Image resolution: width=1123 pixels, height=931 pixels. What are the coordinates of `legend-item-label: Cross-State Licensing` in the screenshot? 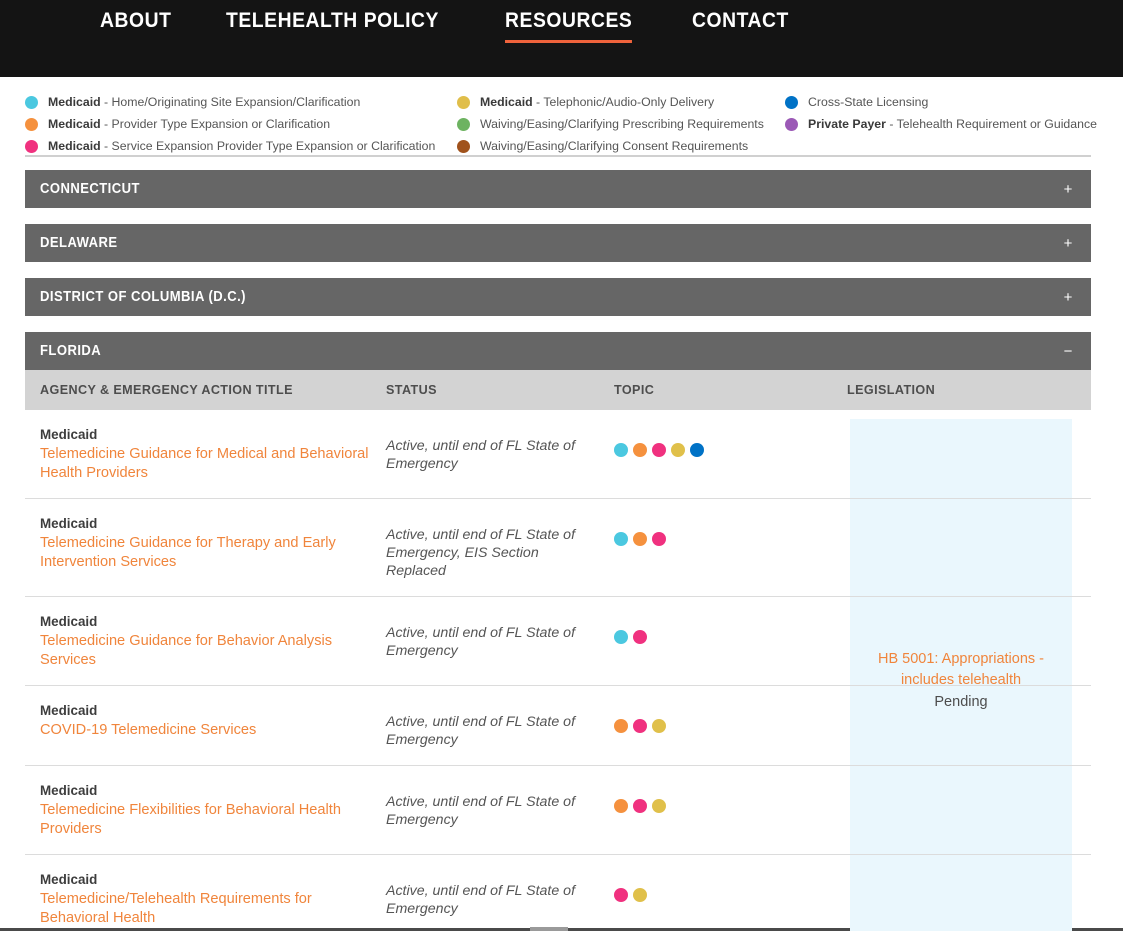 It's located at (868, 102).